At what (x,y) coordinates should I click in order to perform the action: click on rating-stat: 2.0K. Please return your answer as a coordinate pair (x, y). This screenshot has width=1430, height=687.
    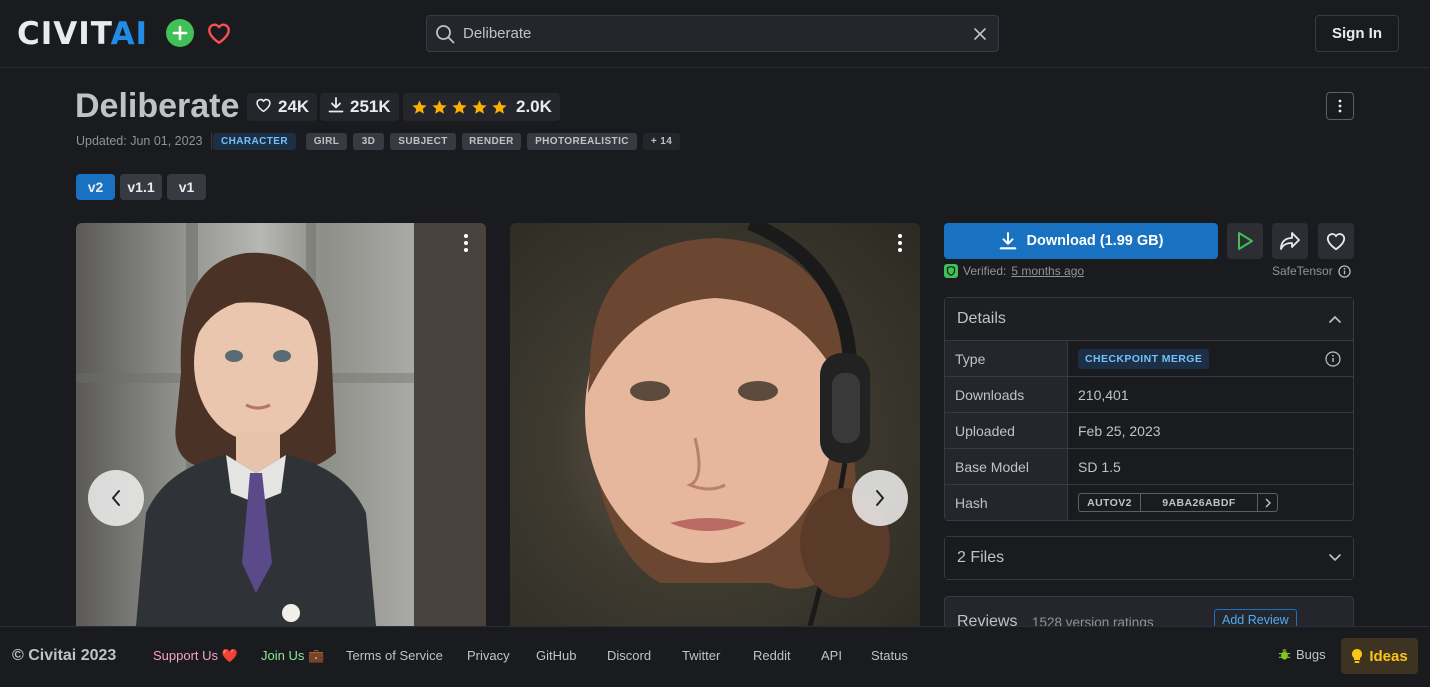
    Looking at the image, I should click on (481, 107).